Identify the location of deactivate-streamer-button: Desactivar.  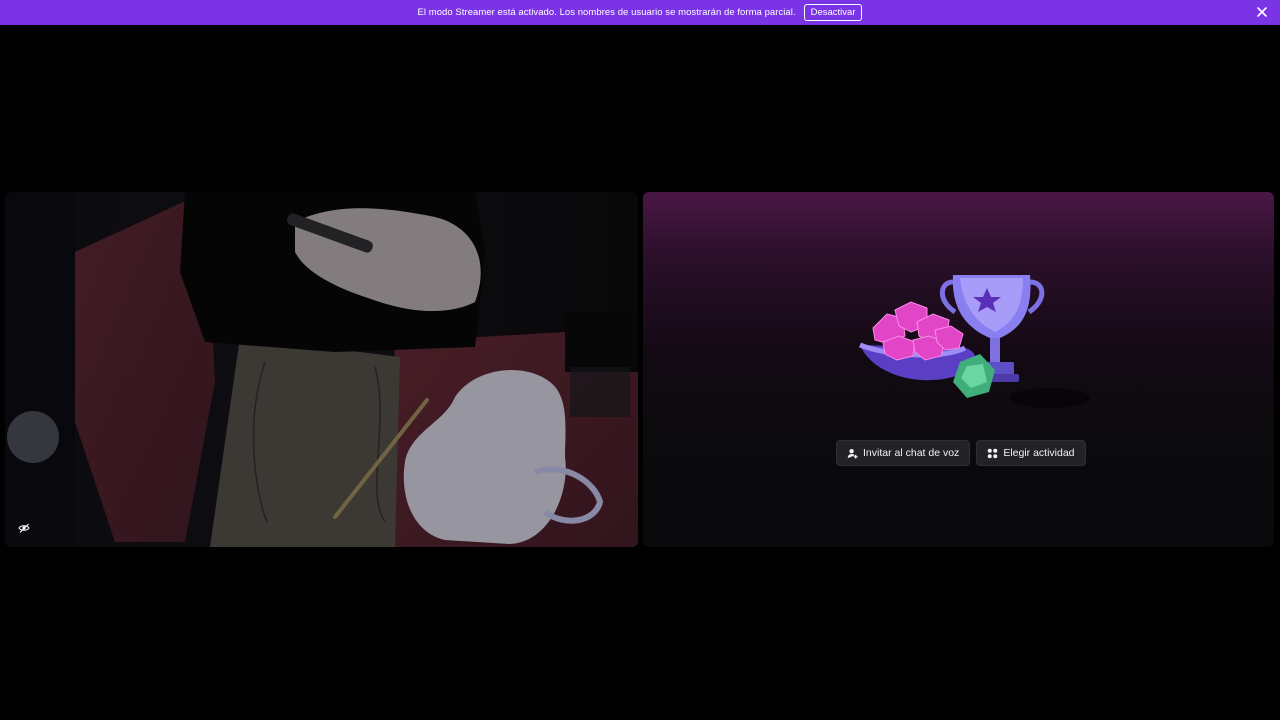
(833, 12).